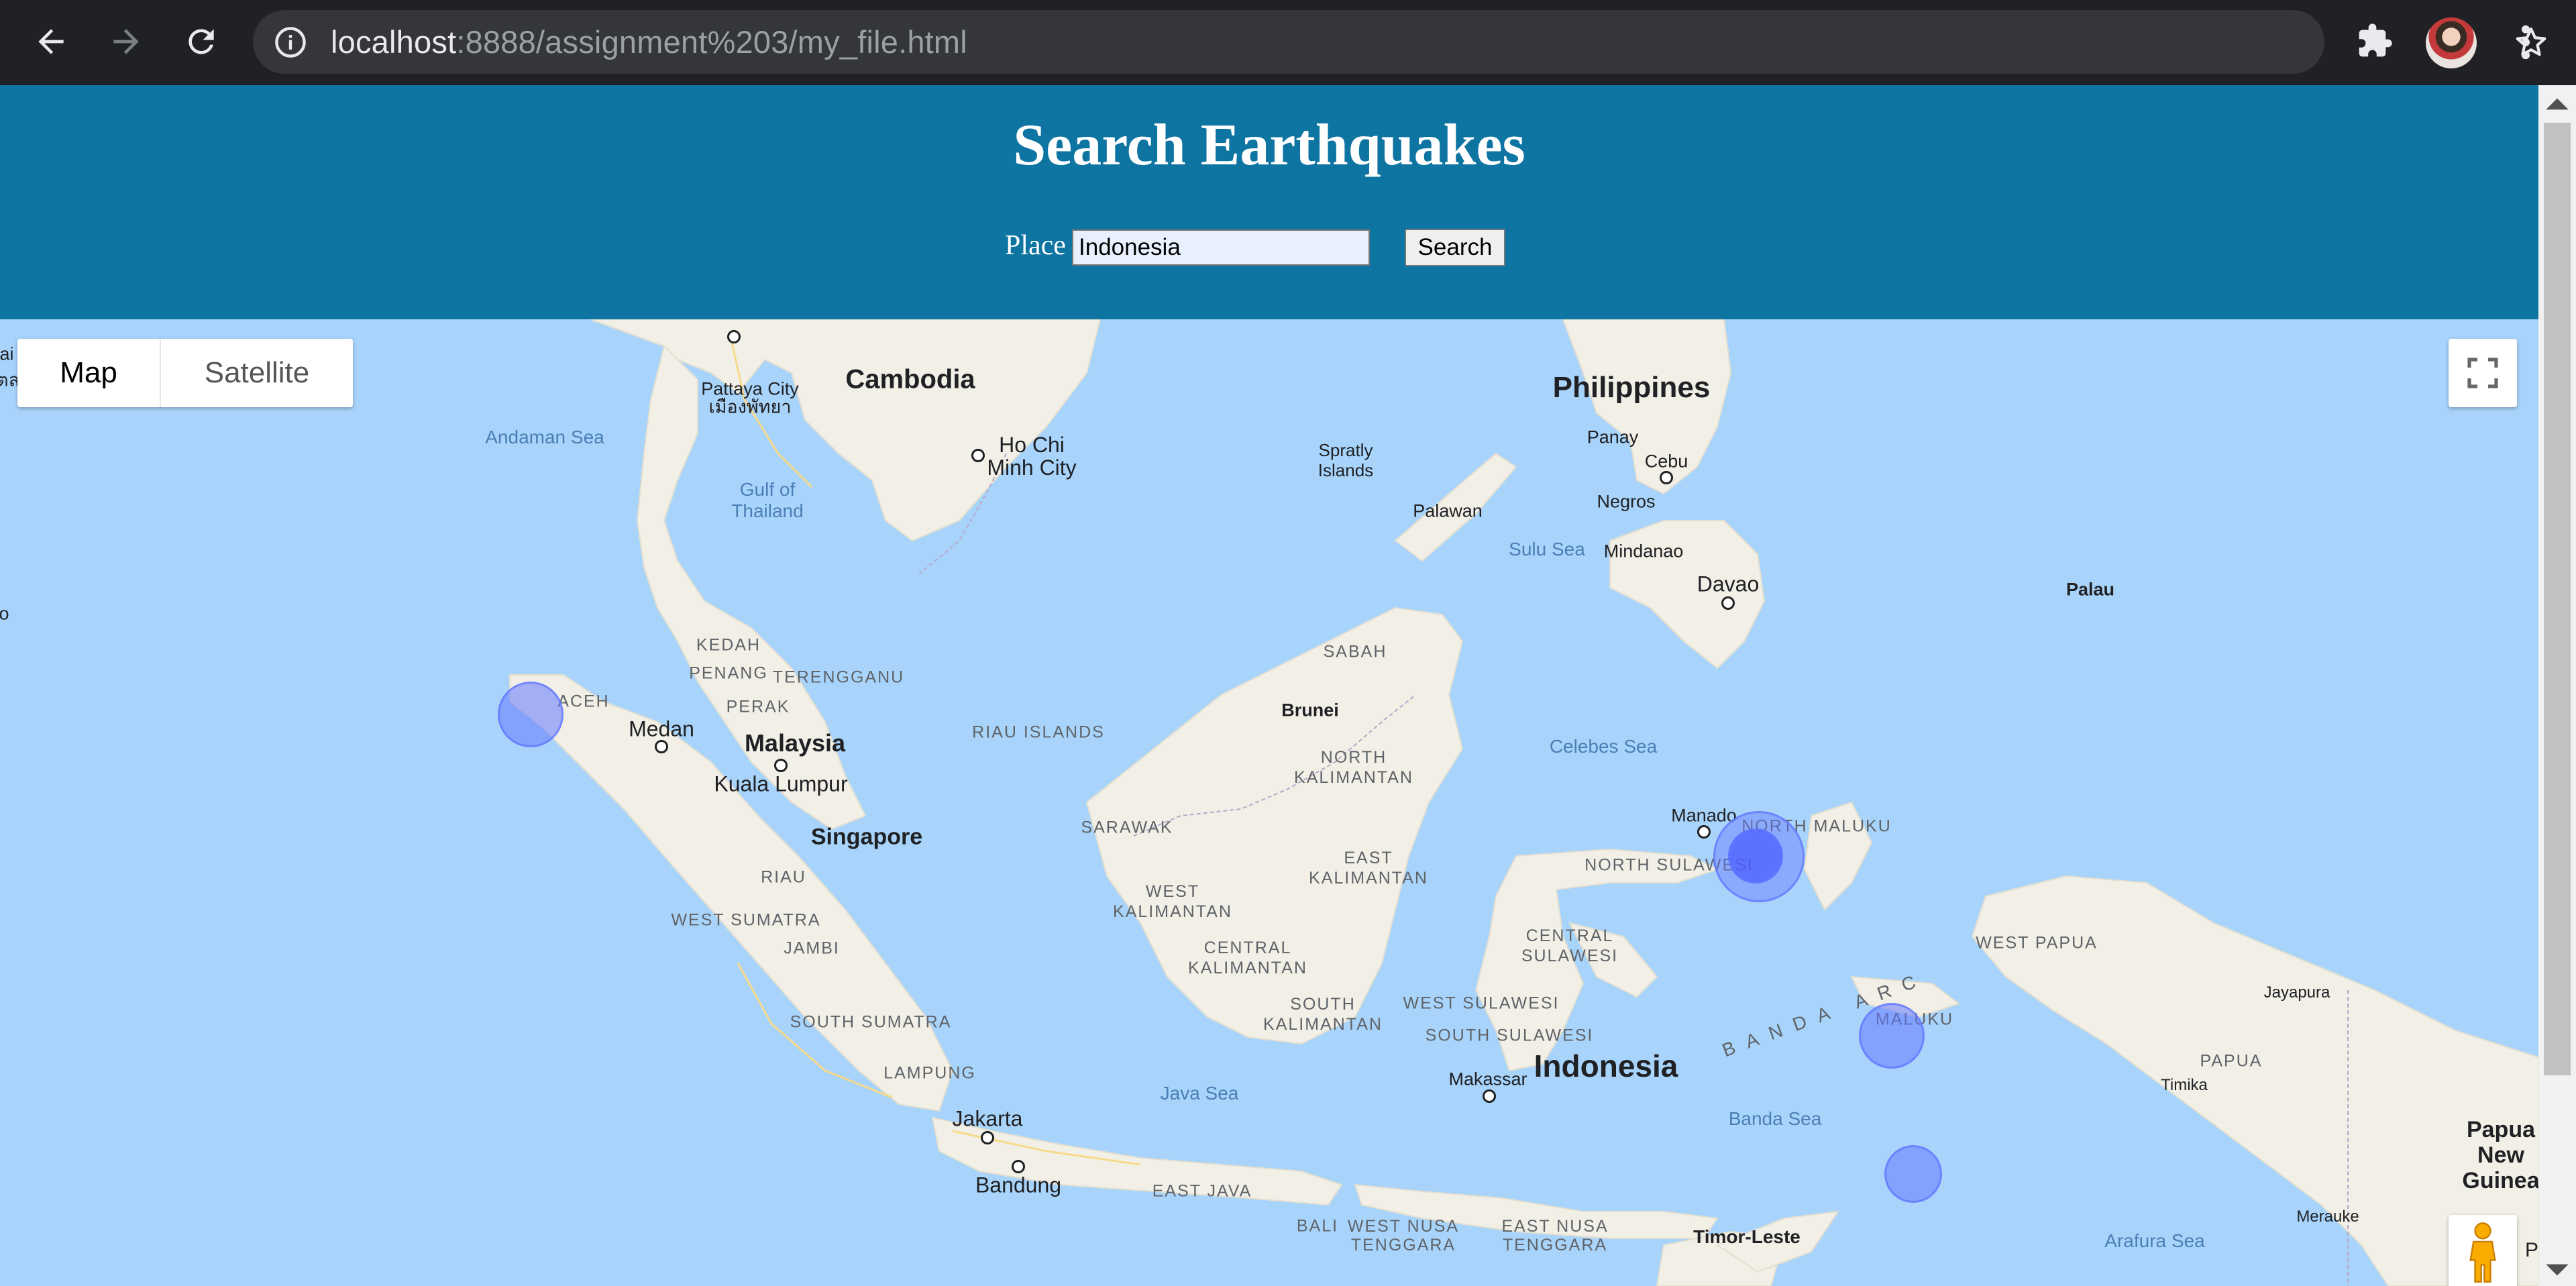 The width and height of the screenshot is (2576, 1286). Describe the element at coordinates (1355, 651) in the screenshot. I see `label-sabah: SABAH` at that location.